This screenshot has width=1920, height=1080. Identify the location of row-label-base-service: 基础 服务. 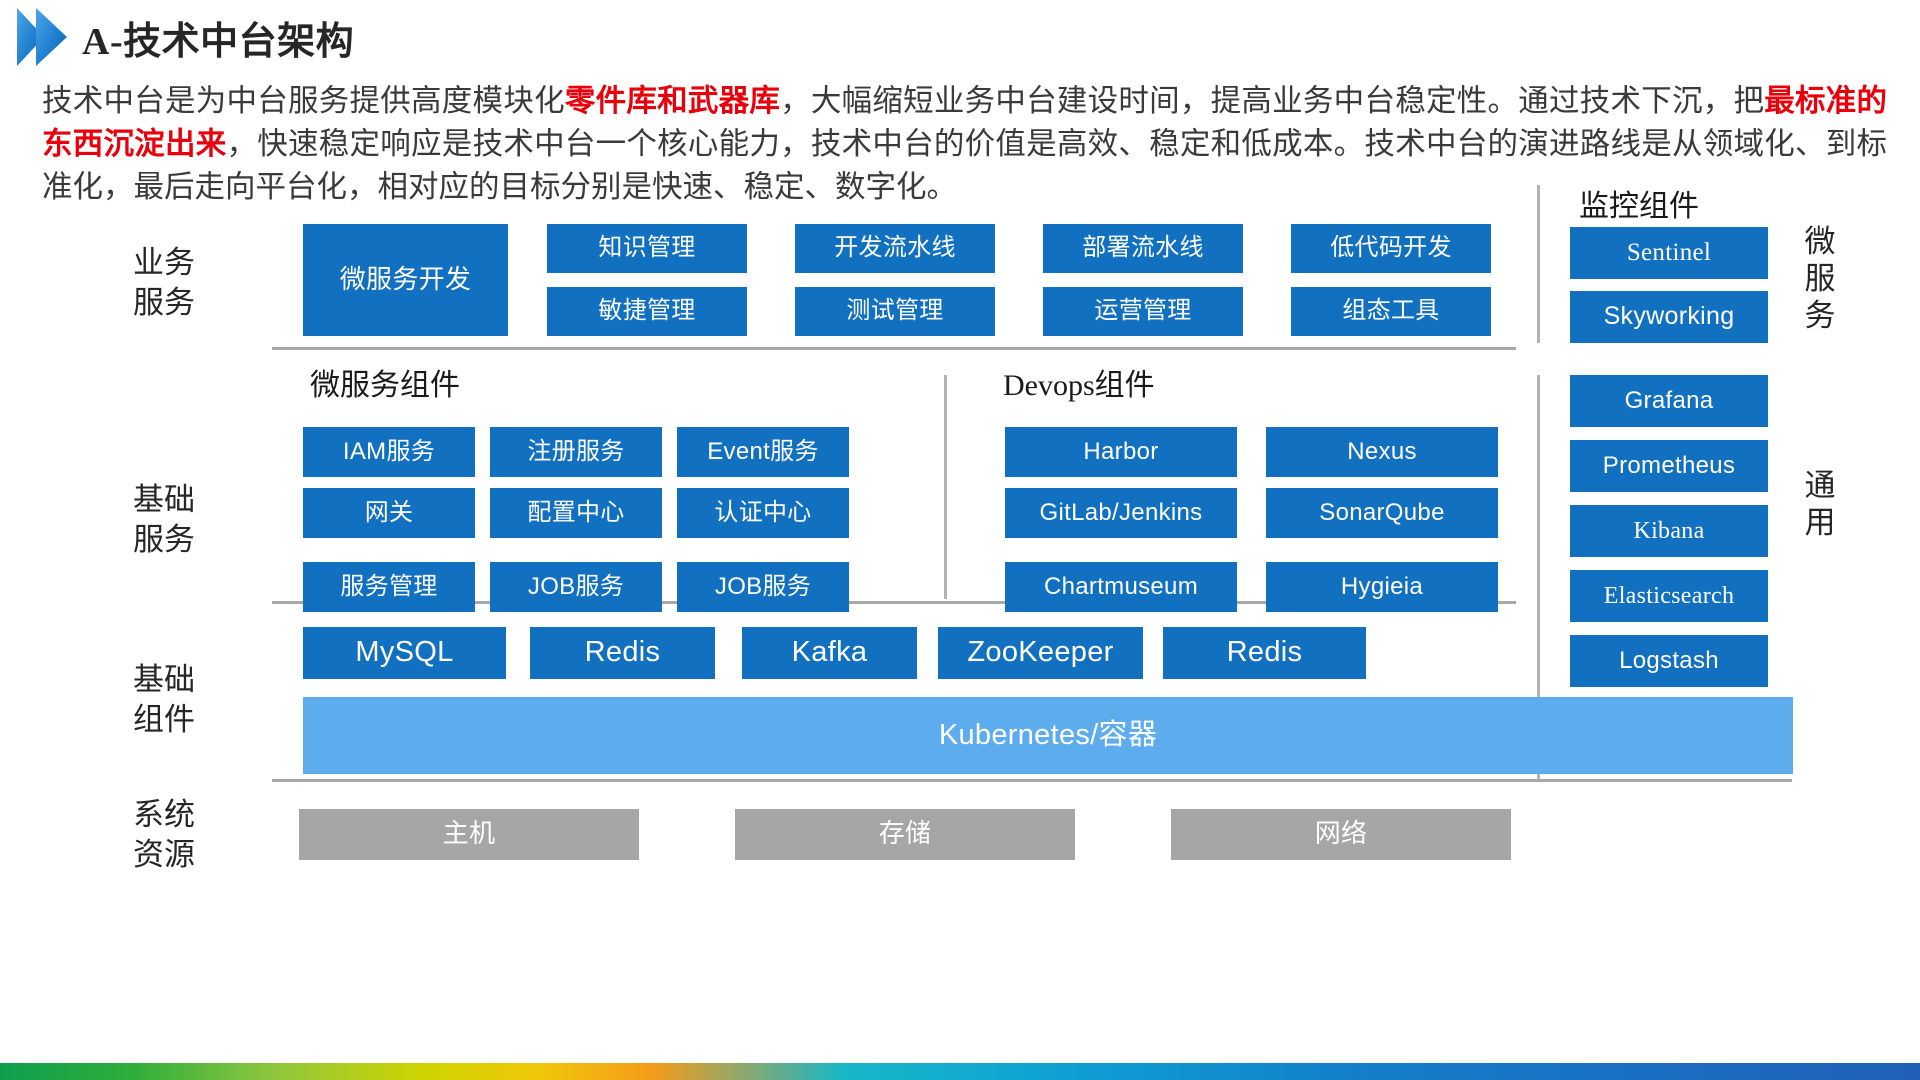
(164, 519).